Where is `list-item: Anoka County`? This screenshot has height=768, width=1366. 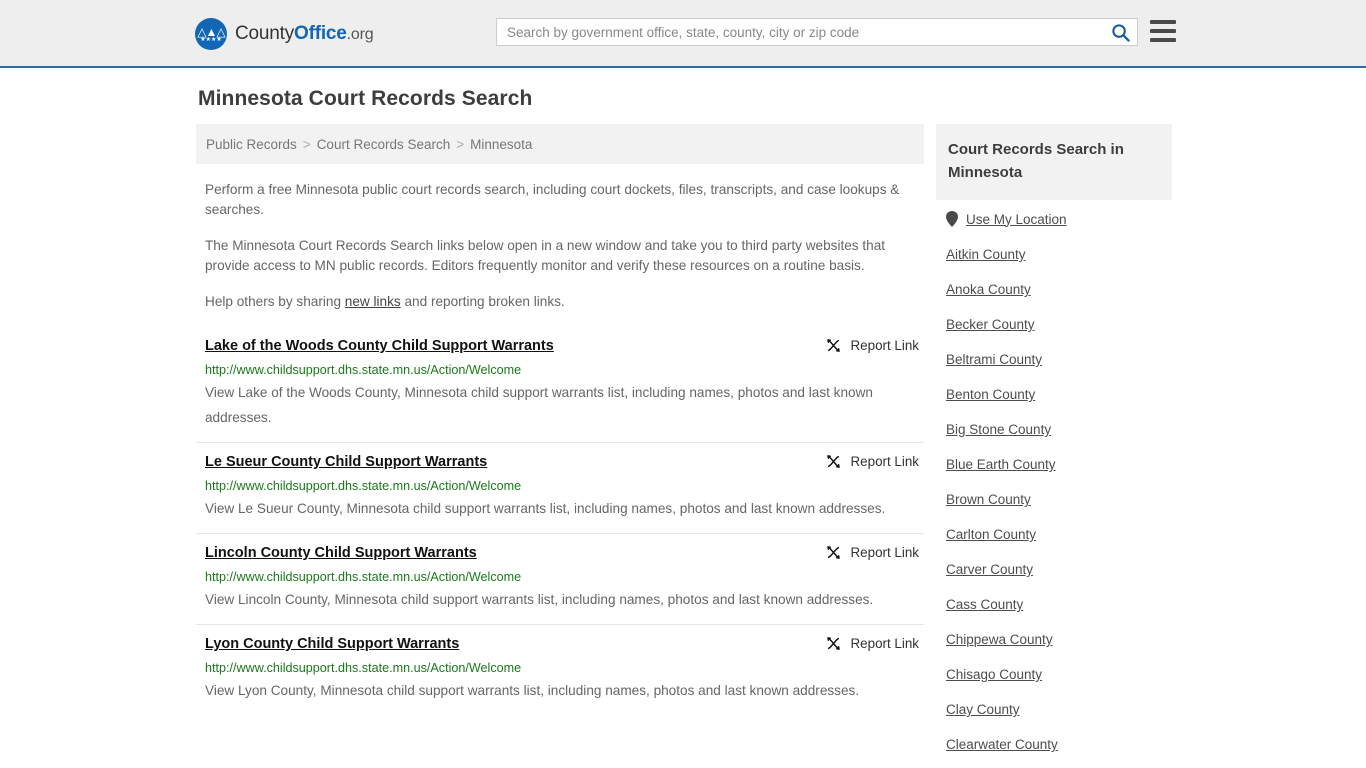
list-item: Anoka County is located at coordinates (1054, 289).